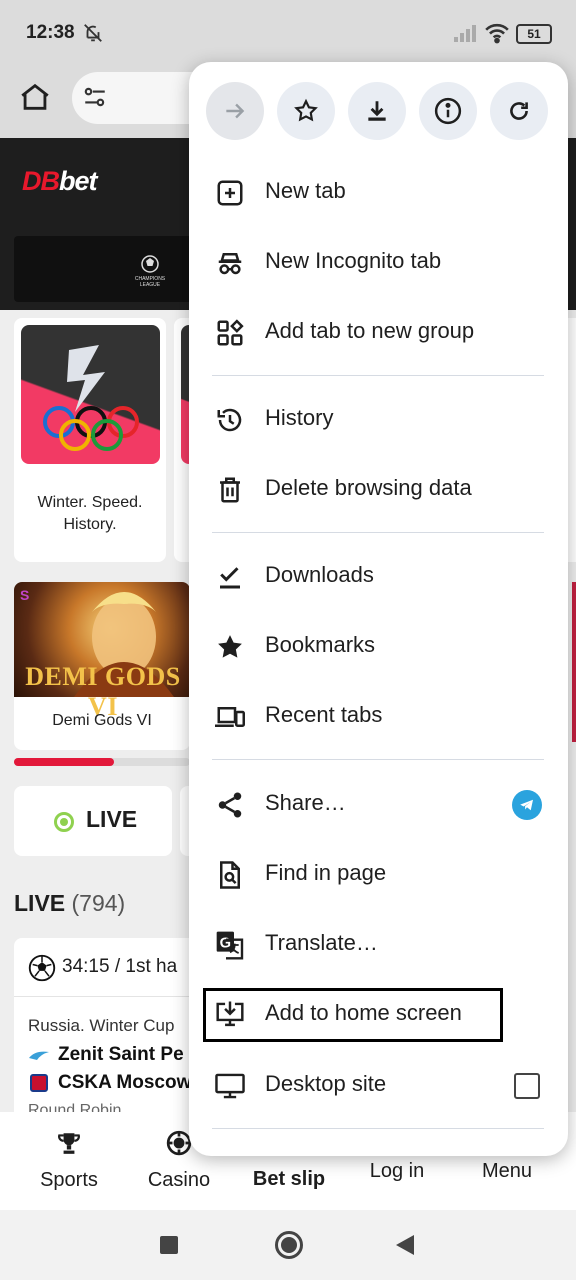  Describe the element at coordinates (125, 1082) in the screenshot. I see `team-away: CSKA Moscow` at that location.